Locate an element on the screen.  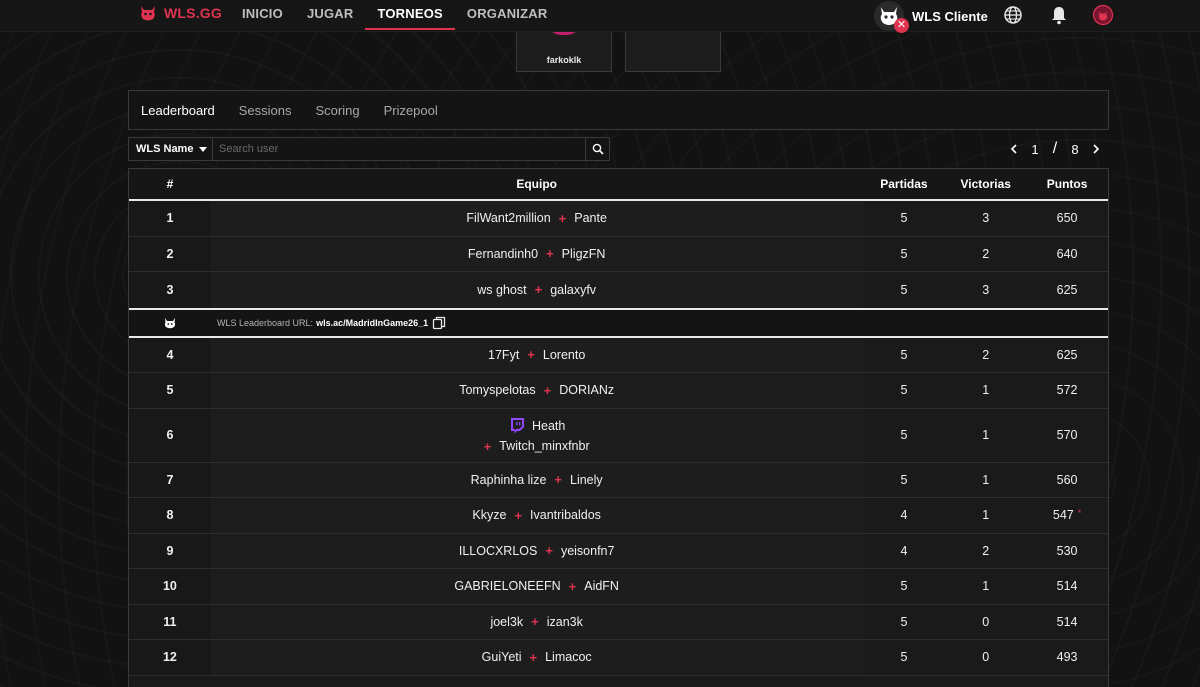
row-wins: 1 is located at coordinates (986, 515).